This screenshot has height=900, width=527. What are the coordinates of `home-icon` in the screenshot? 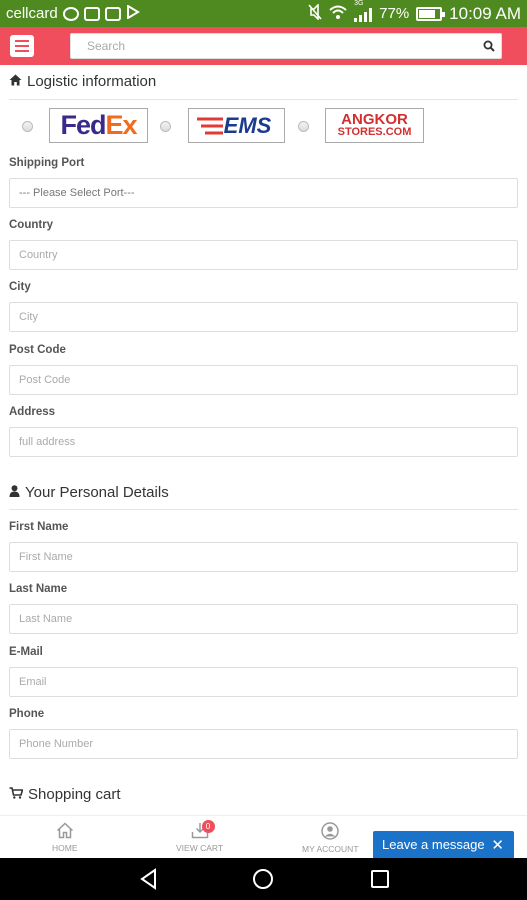 It's located at (15, 81).